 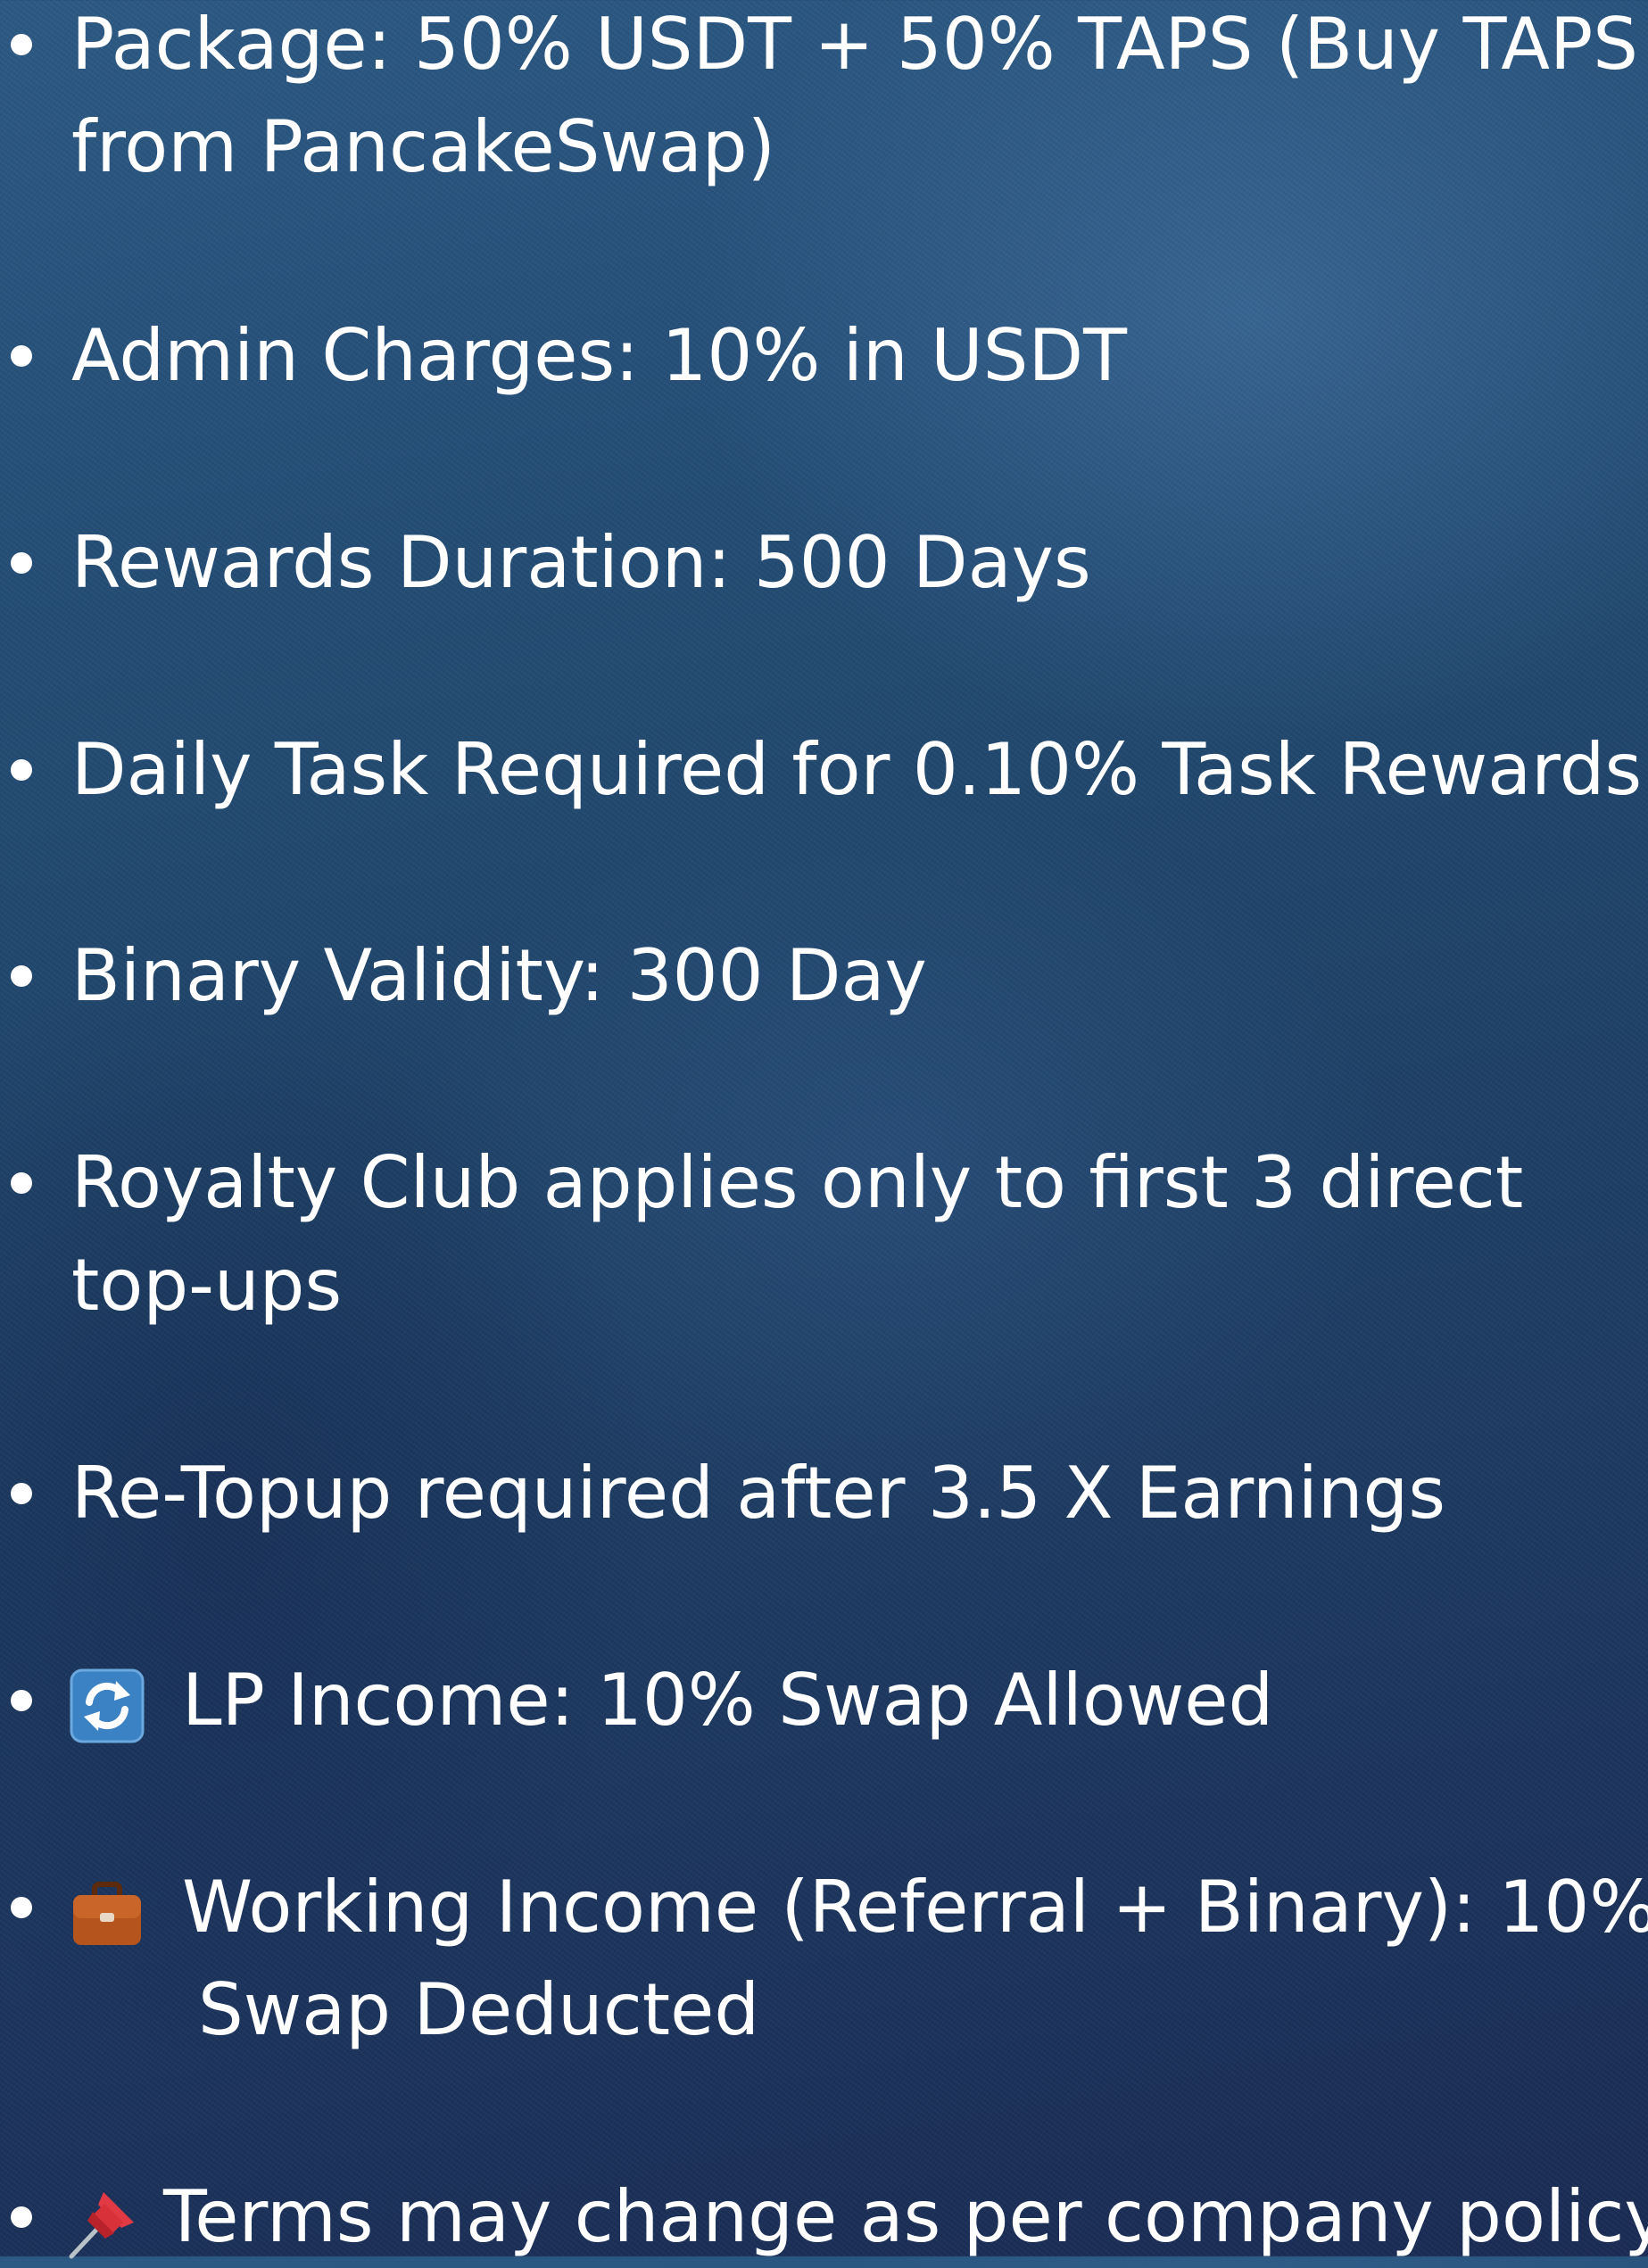 I want to click on pushpin-icon, so click(x=101, y=2225).